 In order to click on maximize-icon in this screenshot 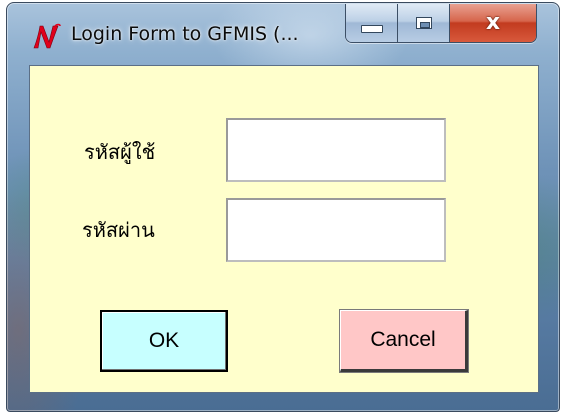, I will do `click(423, 23)`.